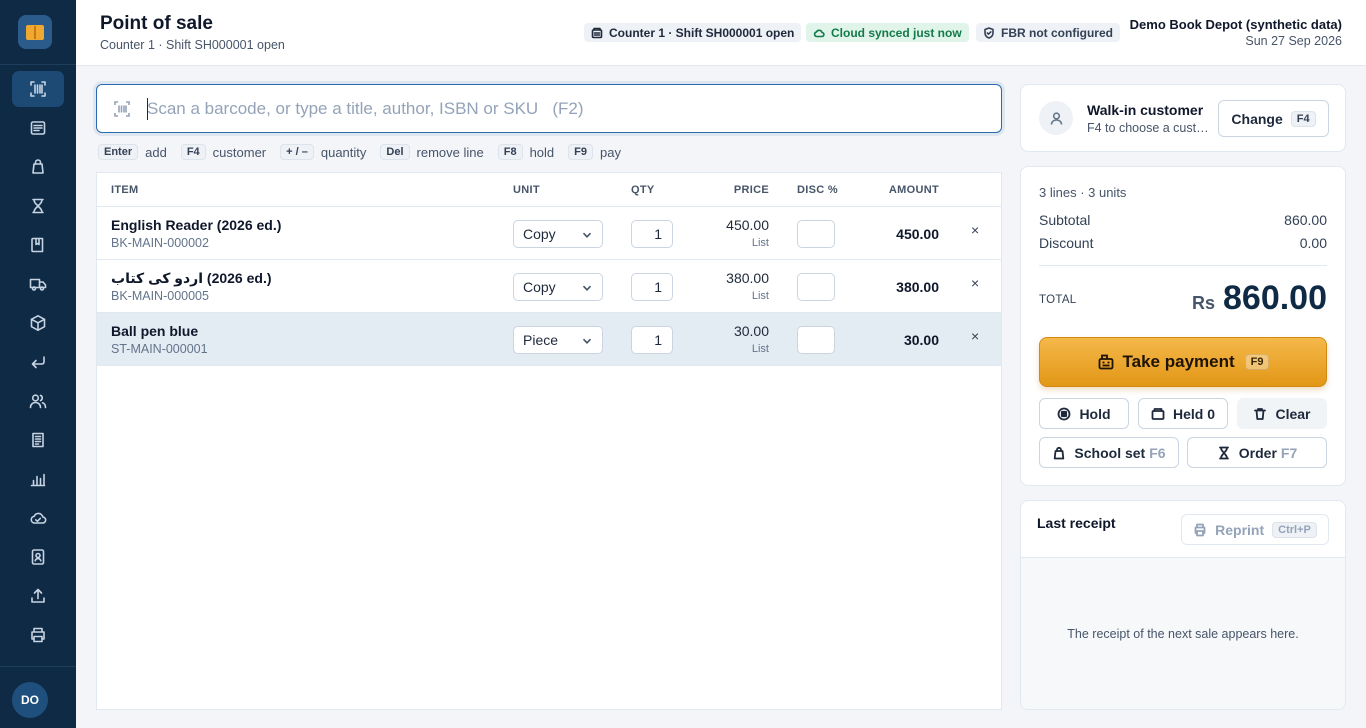  I want to click on clear-label: Clear, so click(1293, 413).